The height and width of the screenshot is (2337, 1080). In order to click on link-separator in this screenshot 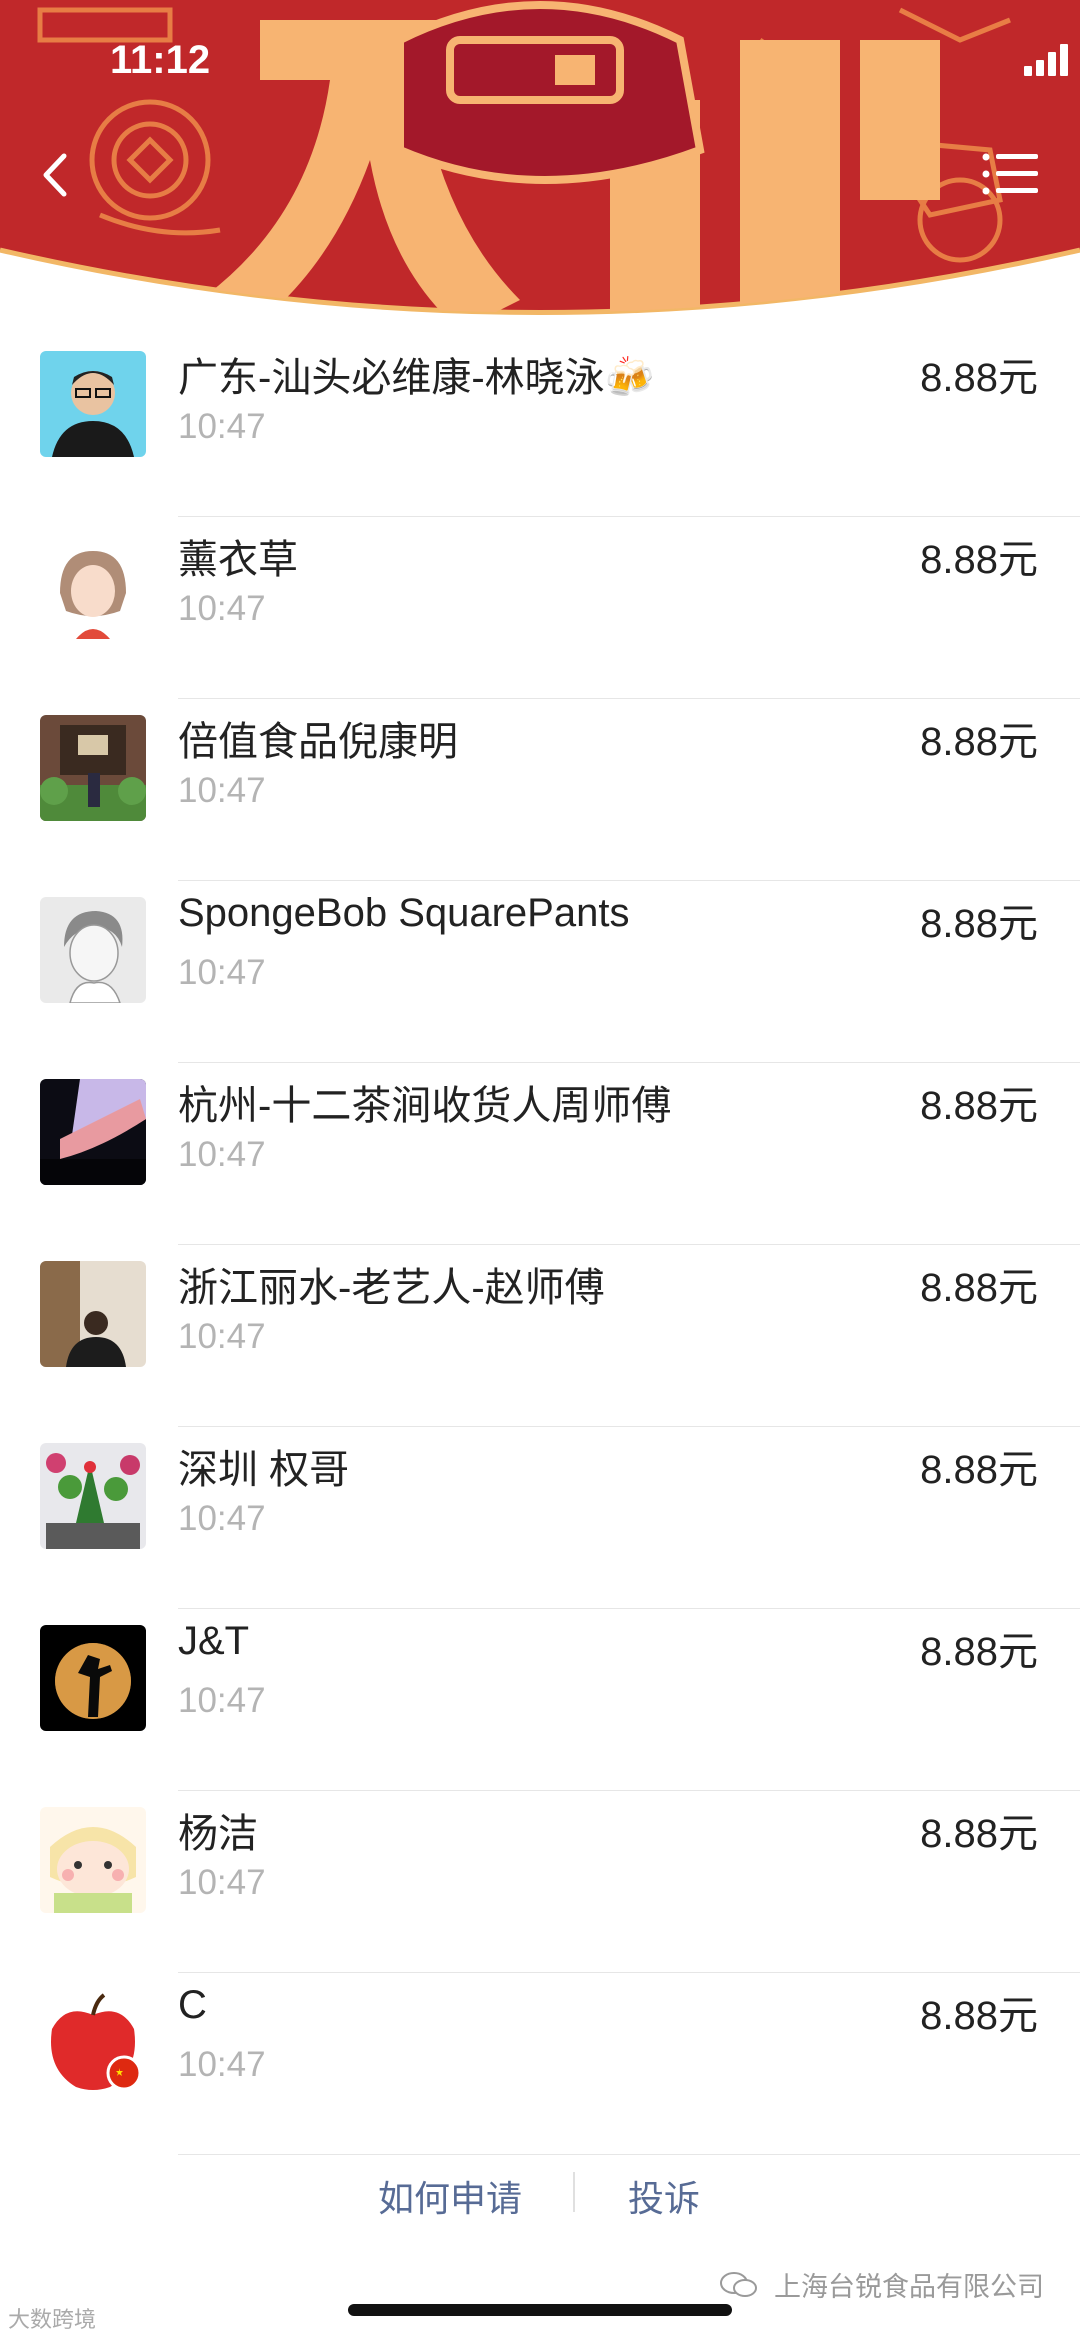, I will do `click(574, 2192)`.